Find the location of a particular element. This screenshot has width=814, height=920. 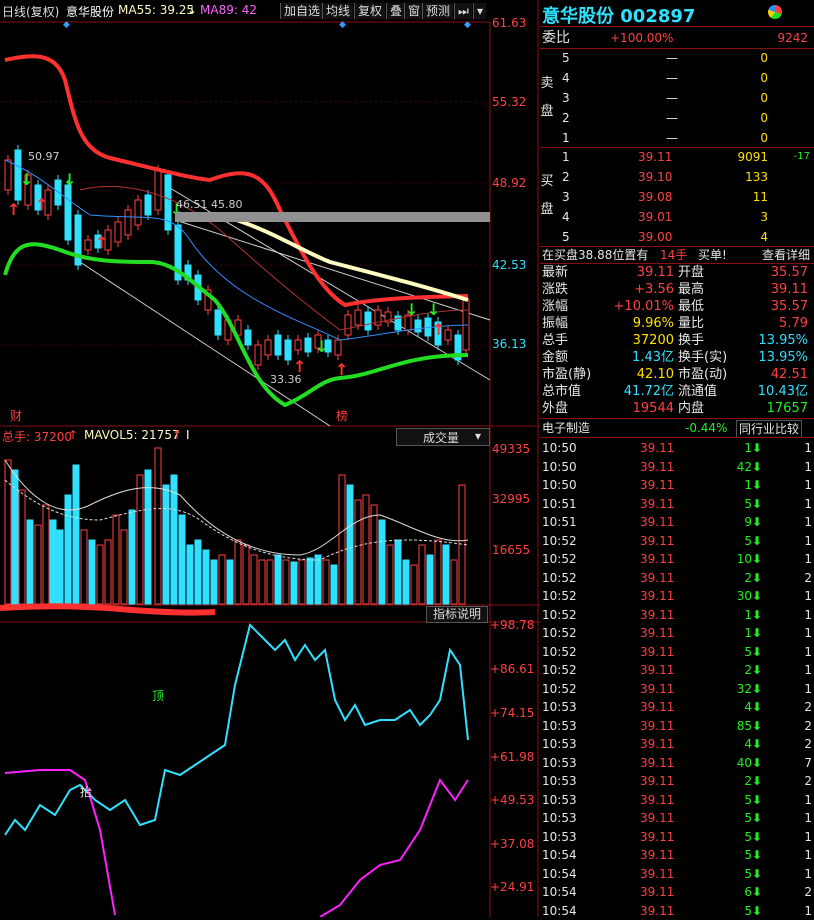

stat-row: 最新 39.11 开盘 35.57 is located at coordinates (677, 272).